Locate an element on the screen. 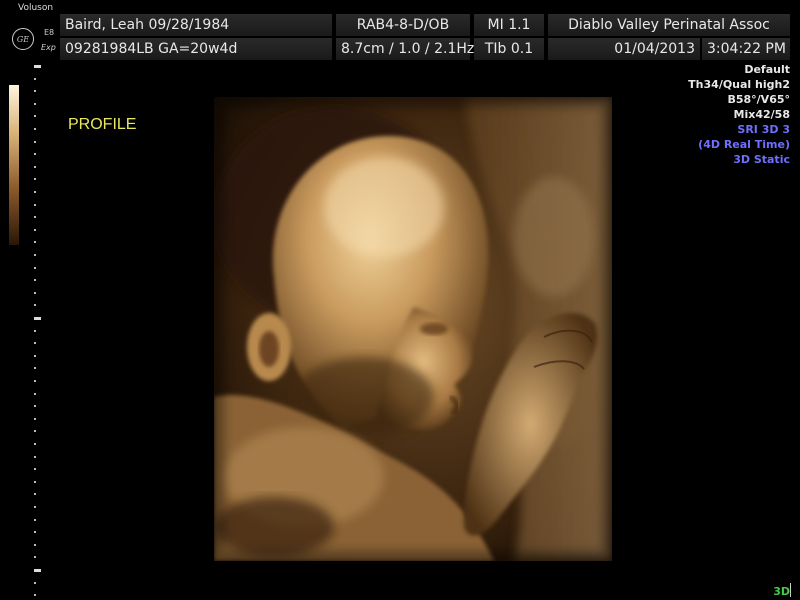 The width and height of the screenshot is (800, 600). exam-time: 3:04:22 PM is located at coordinates (746, 49).